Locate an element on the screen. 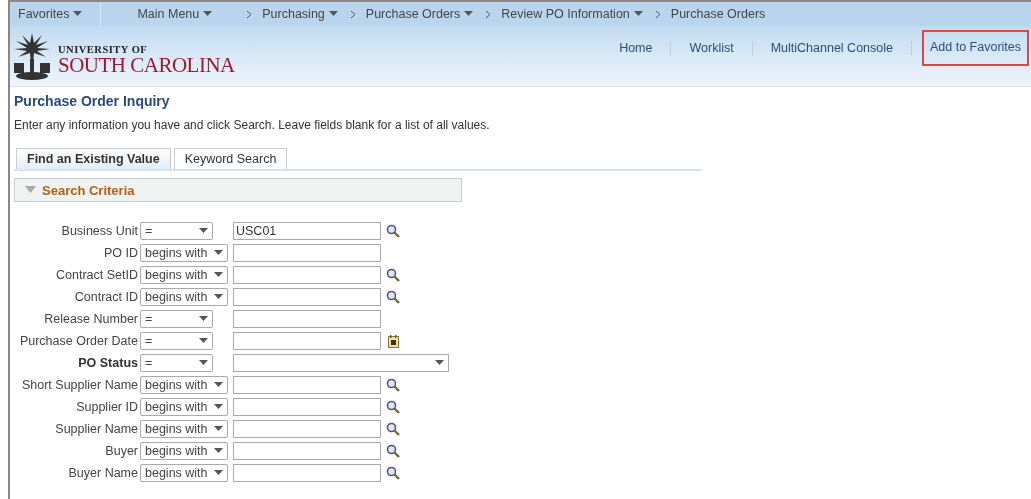  collapse-icon is located at coordinates (30, 190).